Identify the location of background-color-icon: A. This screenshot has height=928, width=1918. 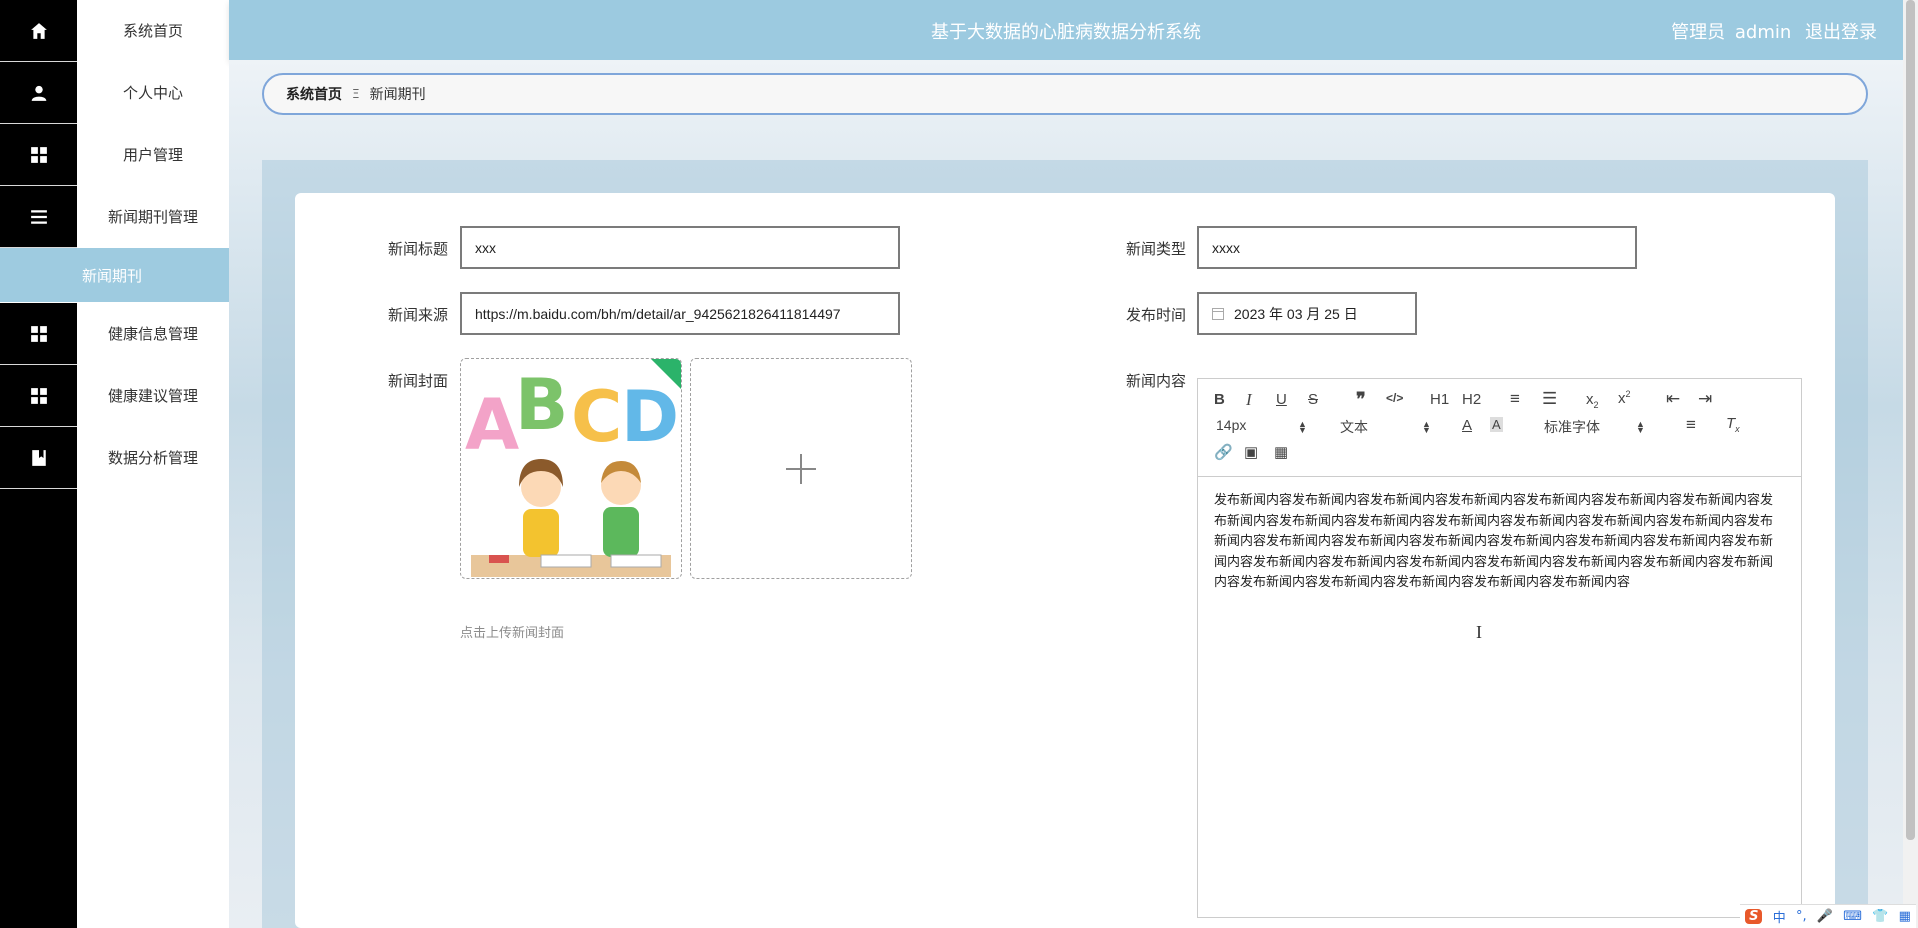
(1496, 424).